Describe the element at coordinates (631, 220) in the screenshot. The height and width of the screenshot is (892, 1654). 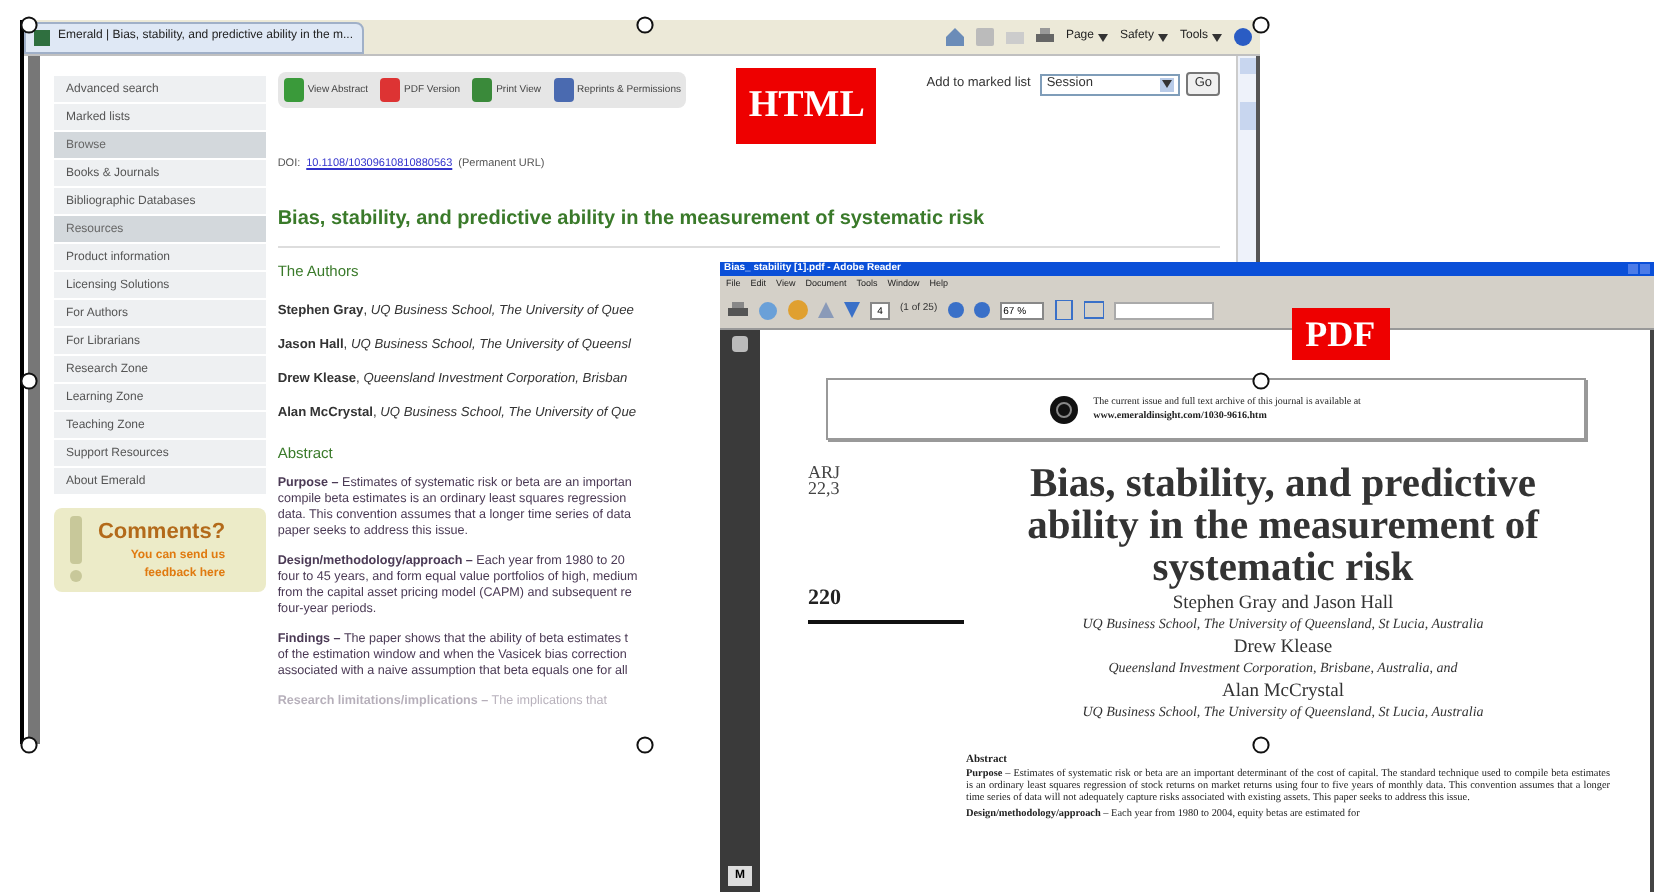
I see `article-title: Bias, stability, and predictive ability in the measurement of systematic risk` at that location.